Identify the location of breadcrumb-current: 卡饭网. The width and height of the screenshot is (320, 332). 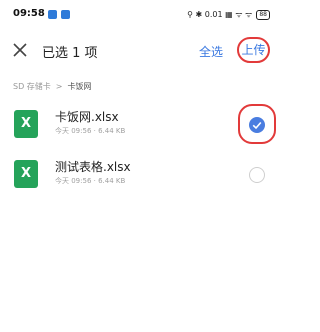
(79, 86).